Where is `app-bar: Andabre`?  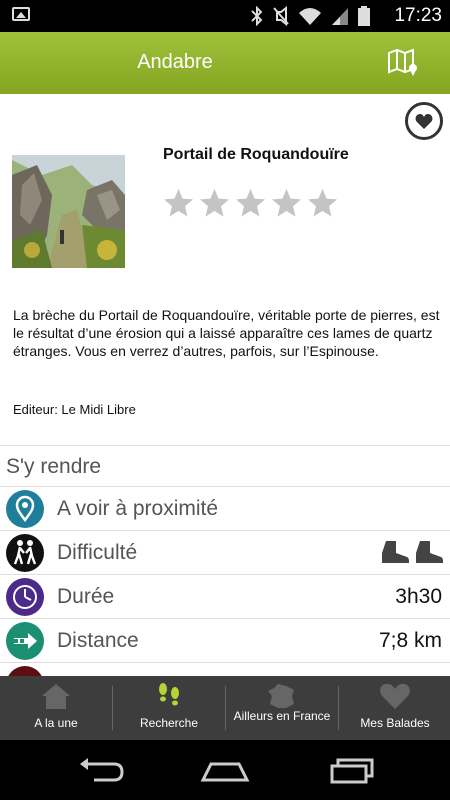
app-bar: Andabre is located at coordinates (225, 63).